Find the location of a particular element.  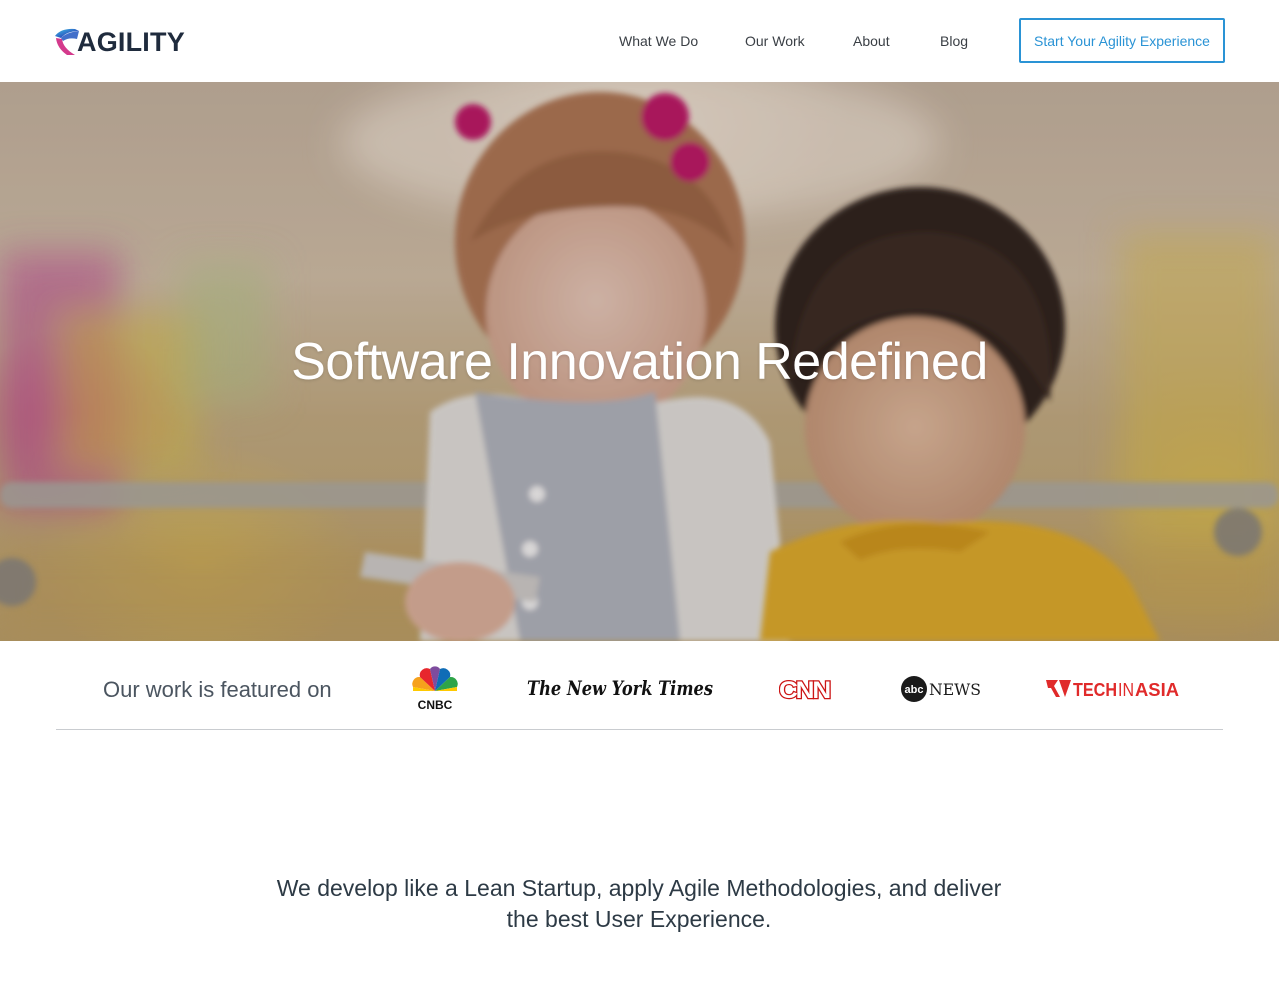

abc-logo-text: abc is located at coordinates (914, 690).